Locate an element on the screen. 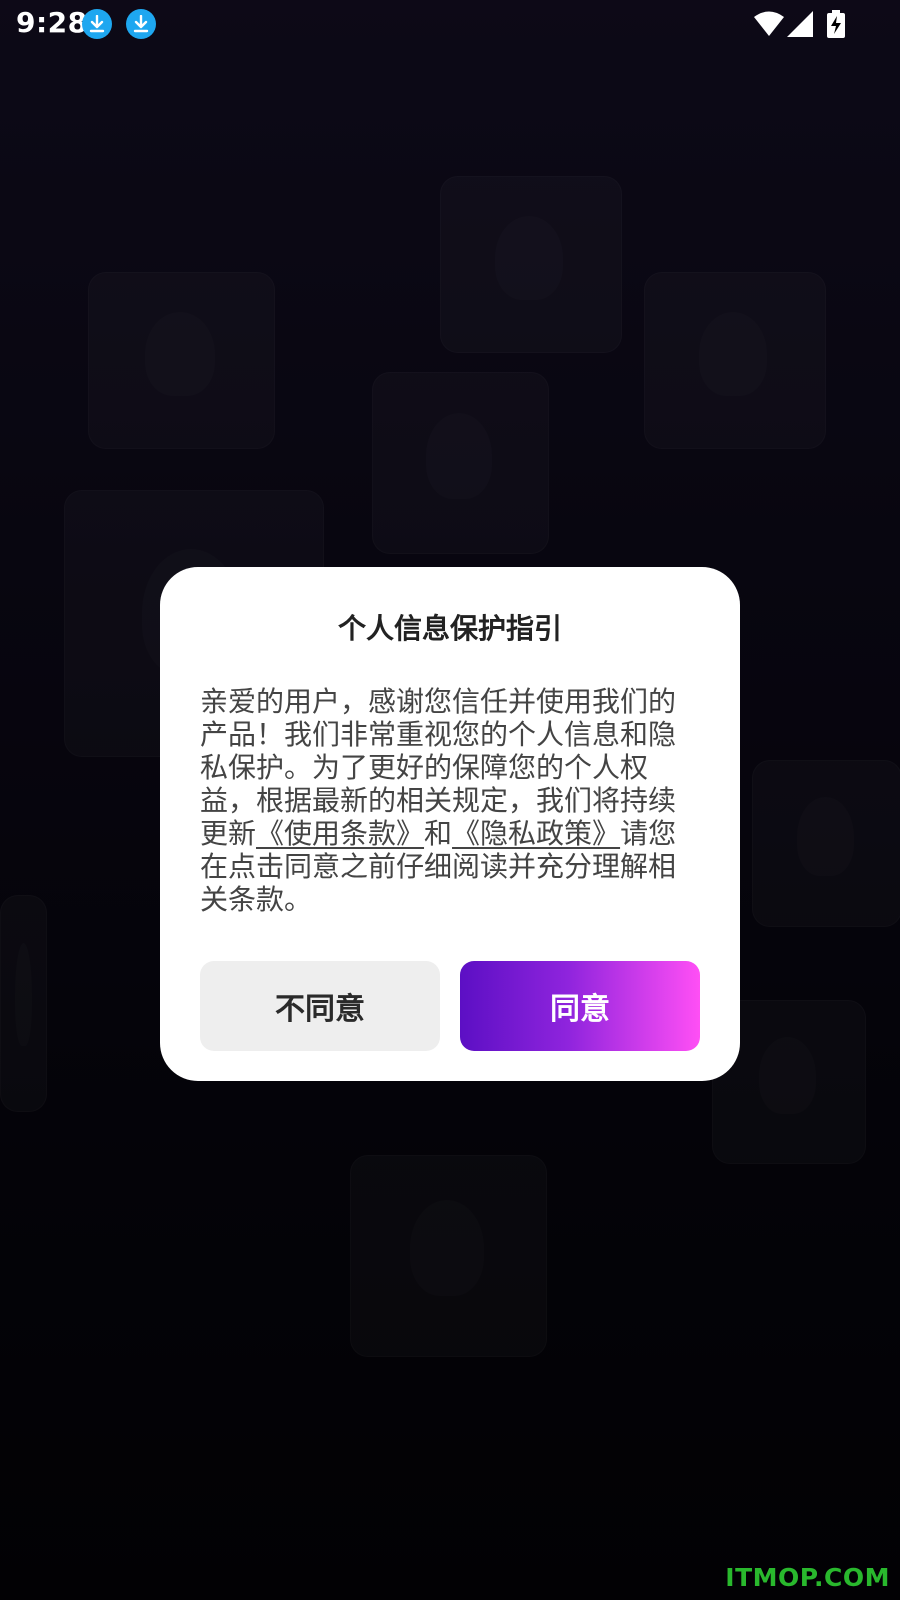  watermark: ITMOP.COM is located at coordinates (807, 1577).